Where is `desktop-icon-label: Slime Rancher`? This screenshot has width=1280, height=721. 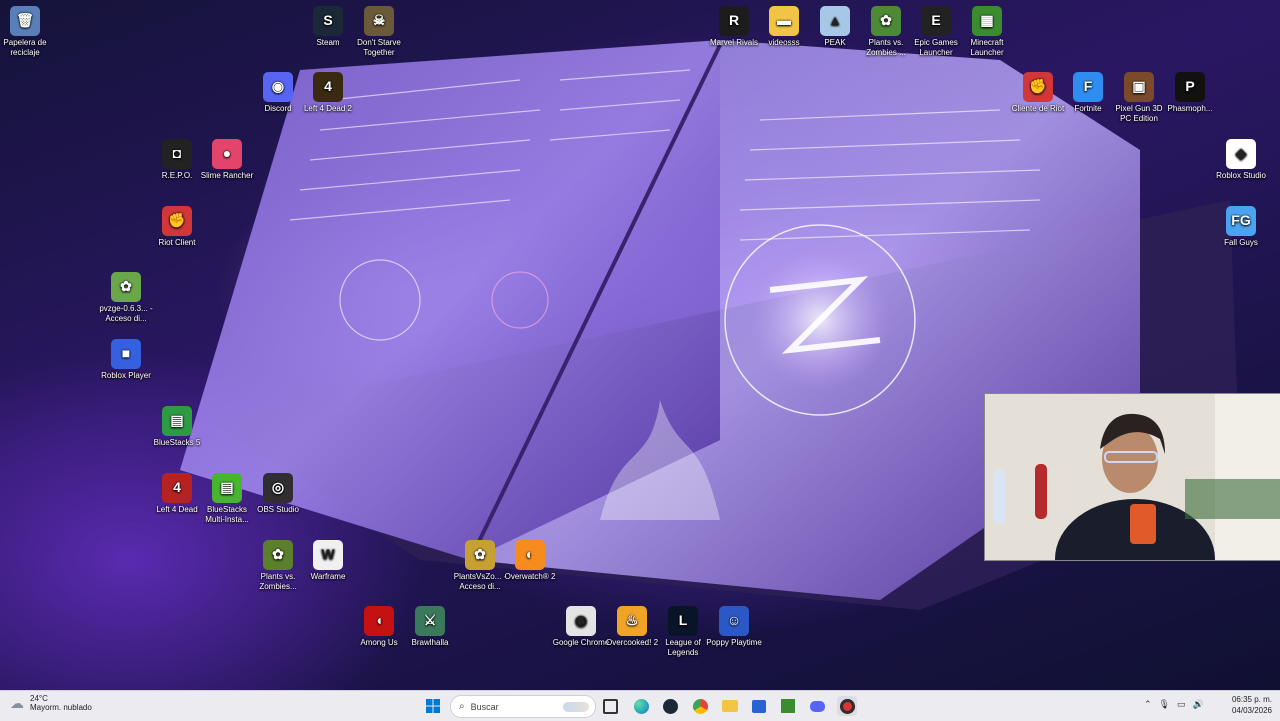 desktop-icon-label: Slime Rancher is located at coordinates (227, 175).